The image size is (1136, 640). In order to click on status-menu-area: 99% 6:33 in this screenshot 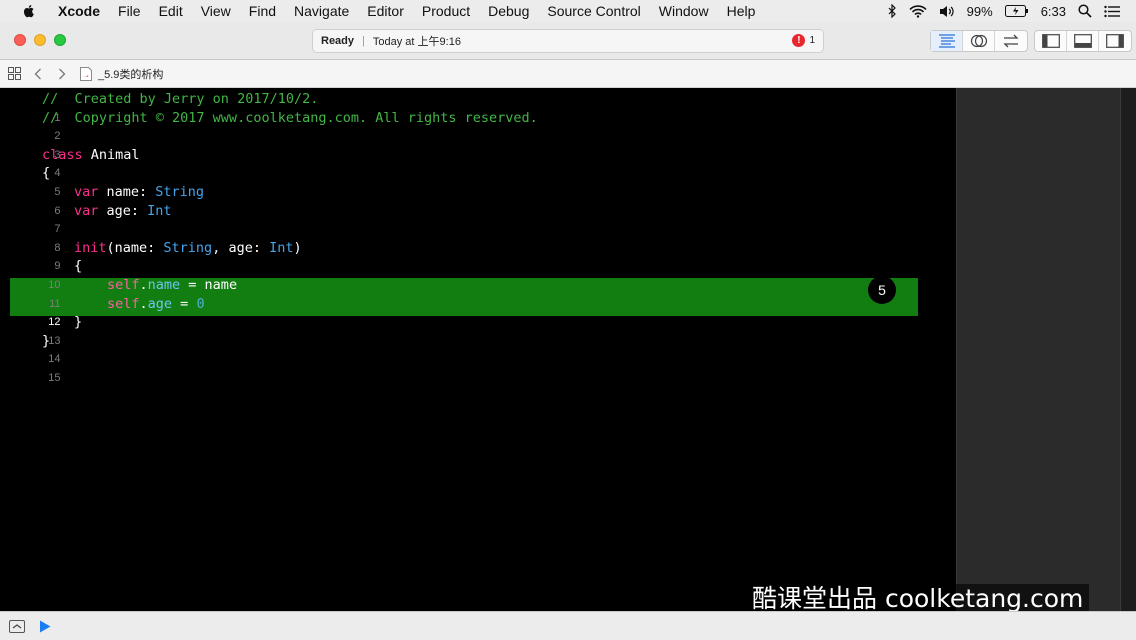, I will do `click(1011, 11)`.